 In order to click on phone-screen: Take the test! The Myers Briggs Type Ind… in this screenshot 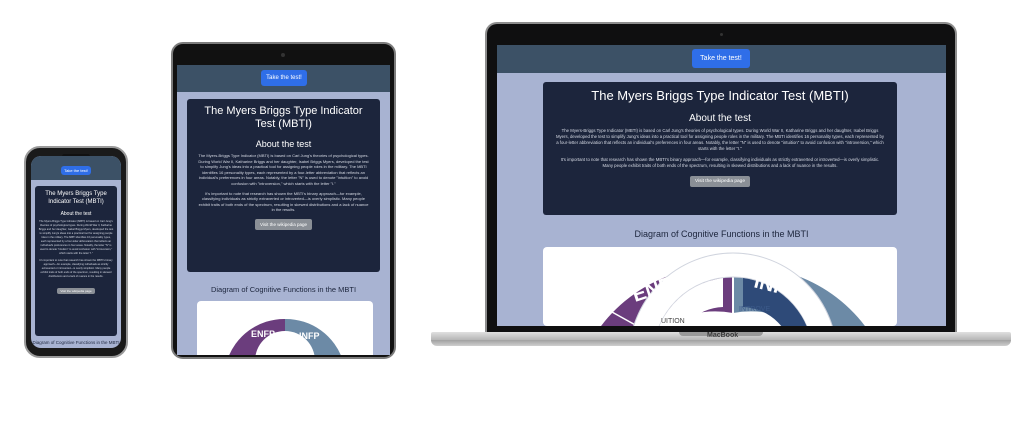, I will do `click(76, 252)`.